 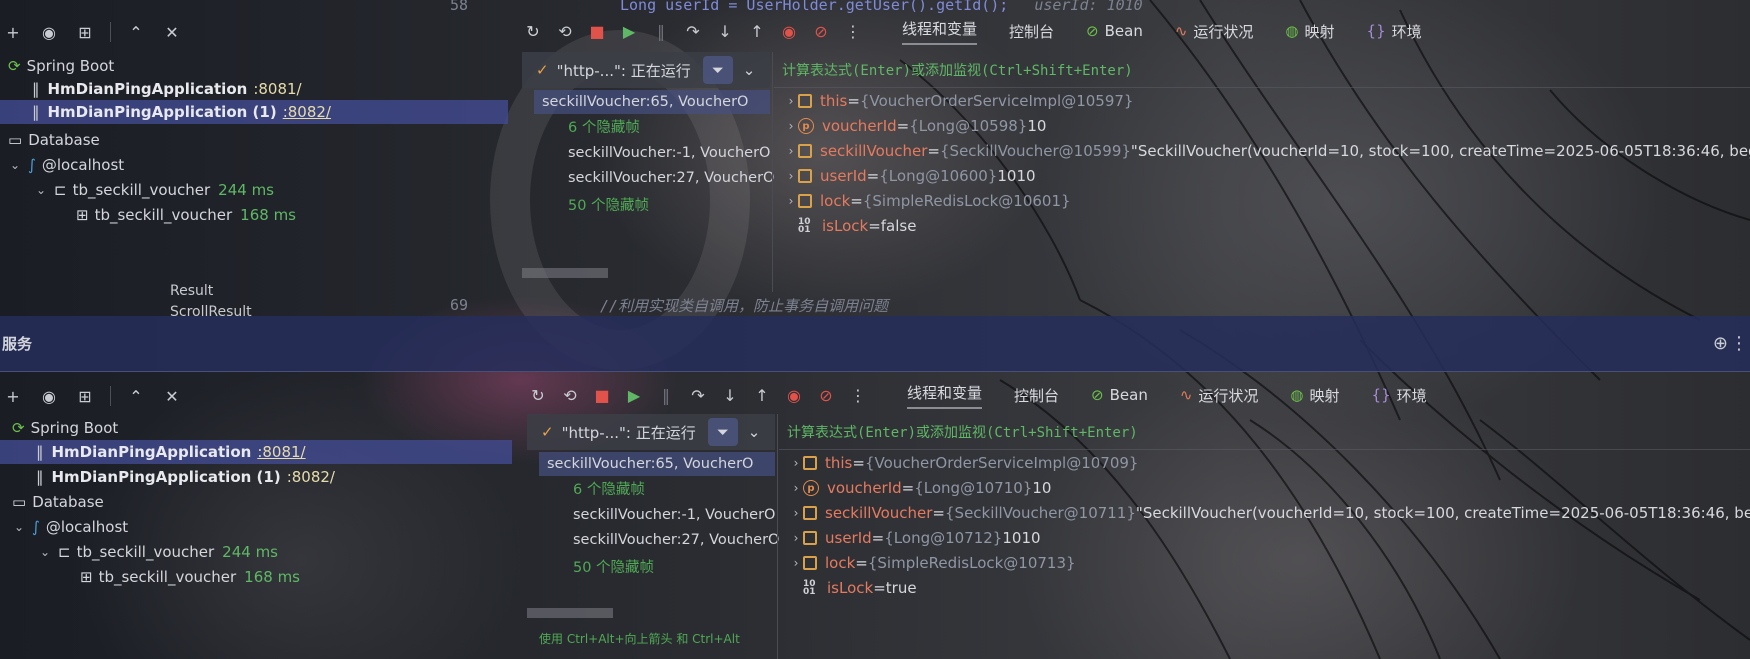 What do you see at coordinates (1214, 31) in the screenshot?
I see `tab-health: ∿ 运行状况` at bounding box center [1214, 31].